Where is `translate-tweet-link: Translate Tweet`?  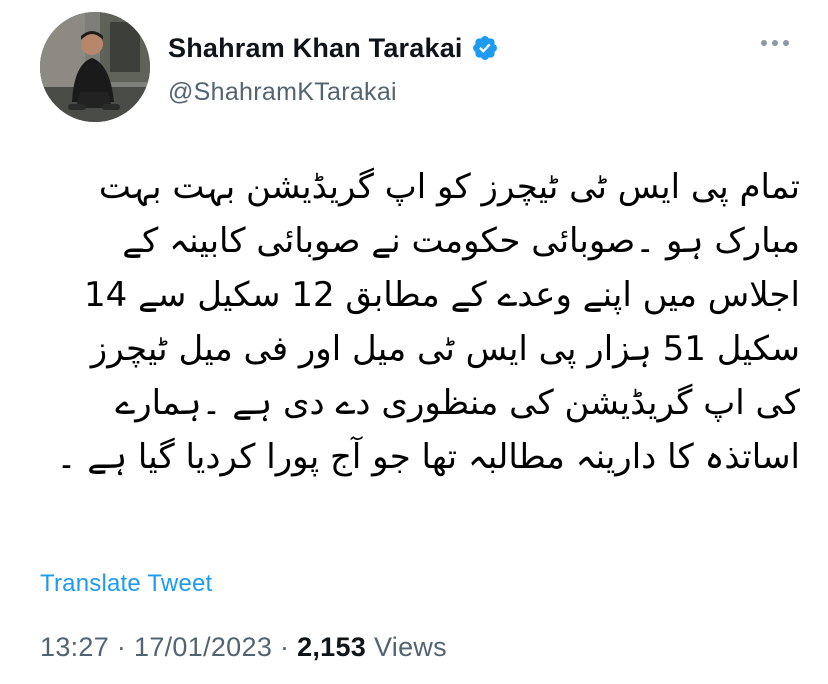
translate-tweet-link: Translate Tweet is located at coordinates (126, 584).